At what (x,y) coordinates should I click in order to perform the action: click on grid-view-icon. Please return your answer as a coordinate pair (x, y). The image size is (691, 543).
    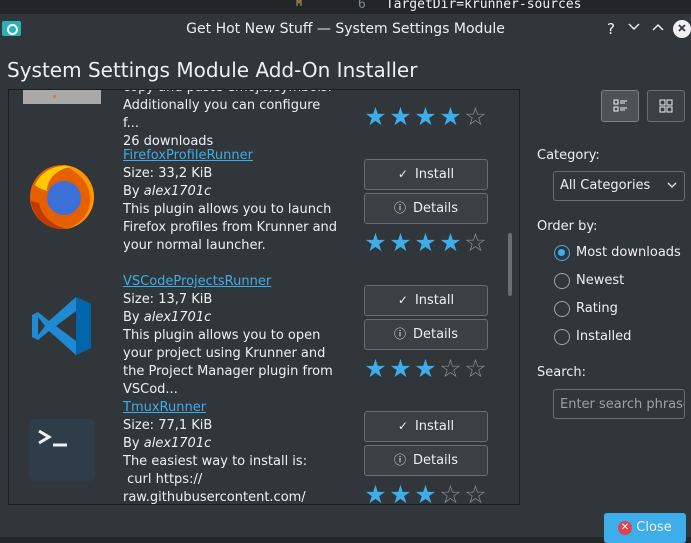
    Looking at the image, I should click on (666, 106).